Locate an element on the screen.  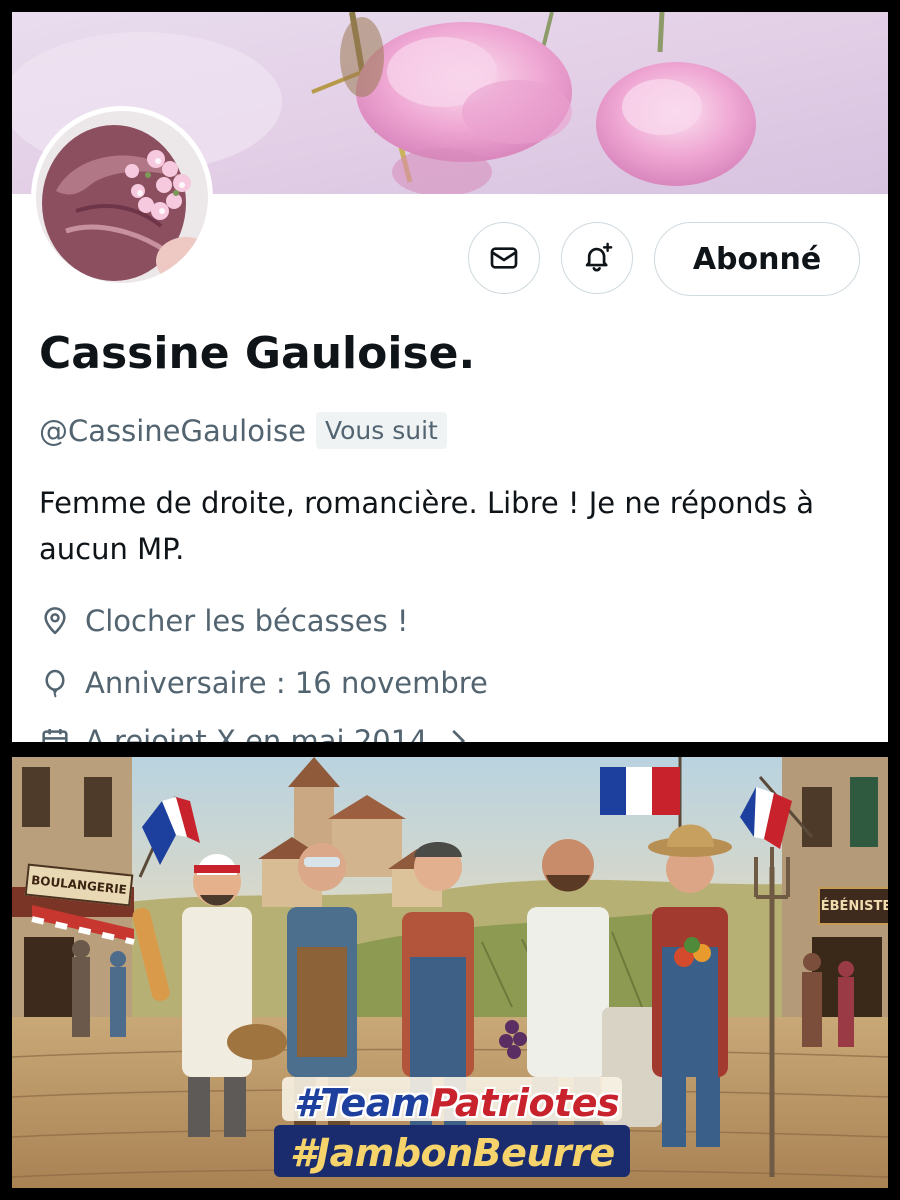
follows-you-badge: Vous suit is located at coordinates (381, 430).